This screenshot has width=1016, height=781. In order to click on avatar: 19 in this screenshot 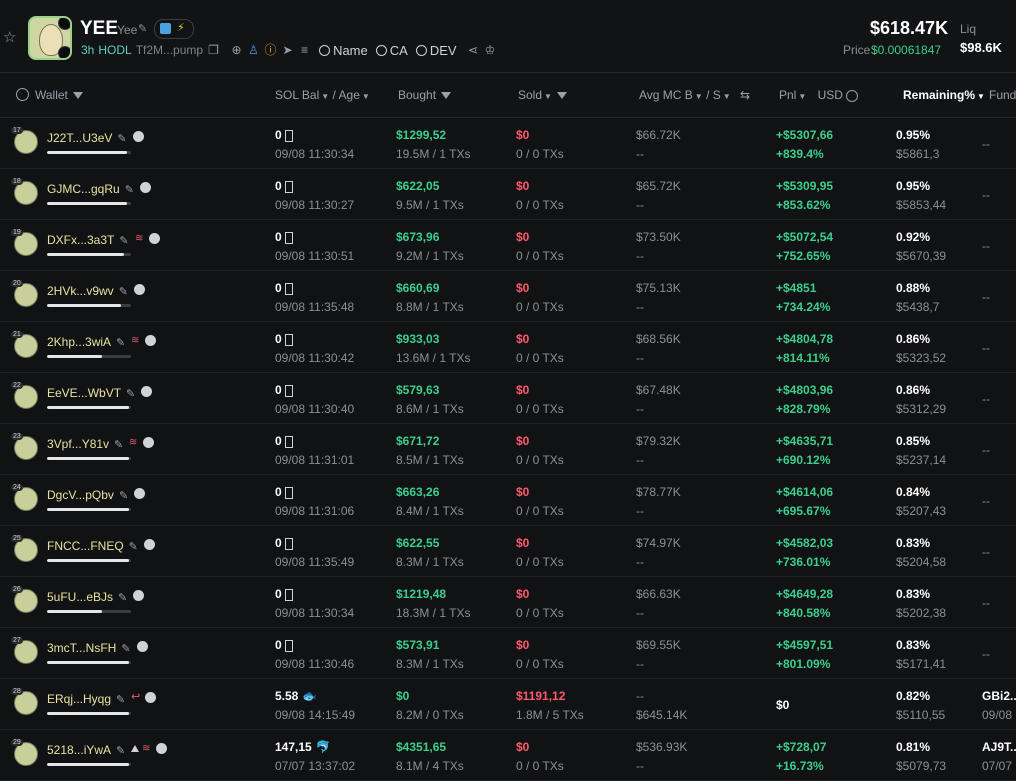, I will do `click(24, 242)`.